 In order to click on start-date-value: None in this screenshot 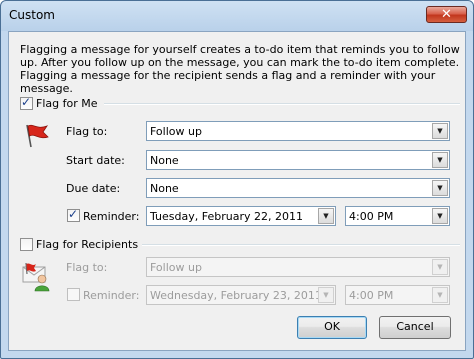, I will do `click(164, 160)`.